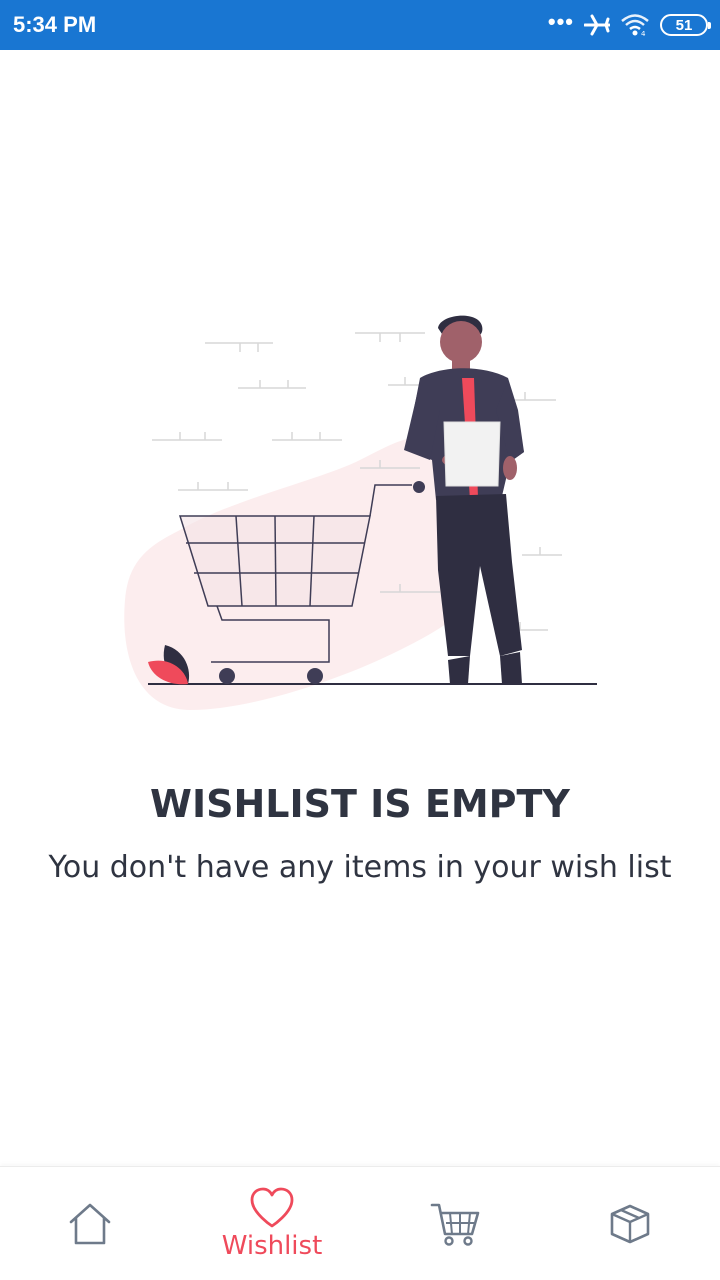 This screenshot has height=1280, width=720. I want to click on airplane-icon, so click(597, 25).